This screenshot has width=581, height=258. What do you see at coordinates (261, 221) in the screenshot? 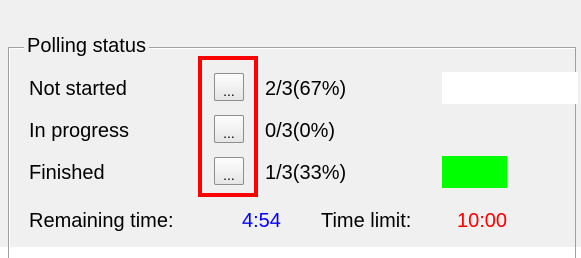
I see `remaining-time-value: 4:54` at bounding box center [261, 221].